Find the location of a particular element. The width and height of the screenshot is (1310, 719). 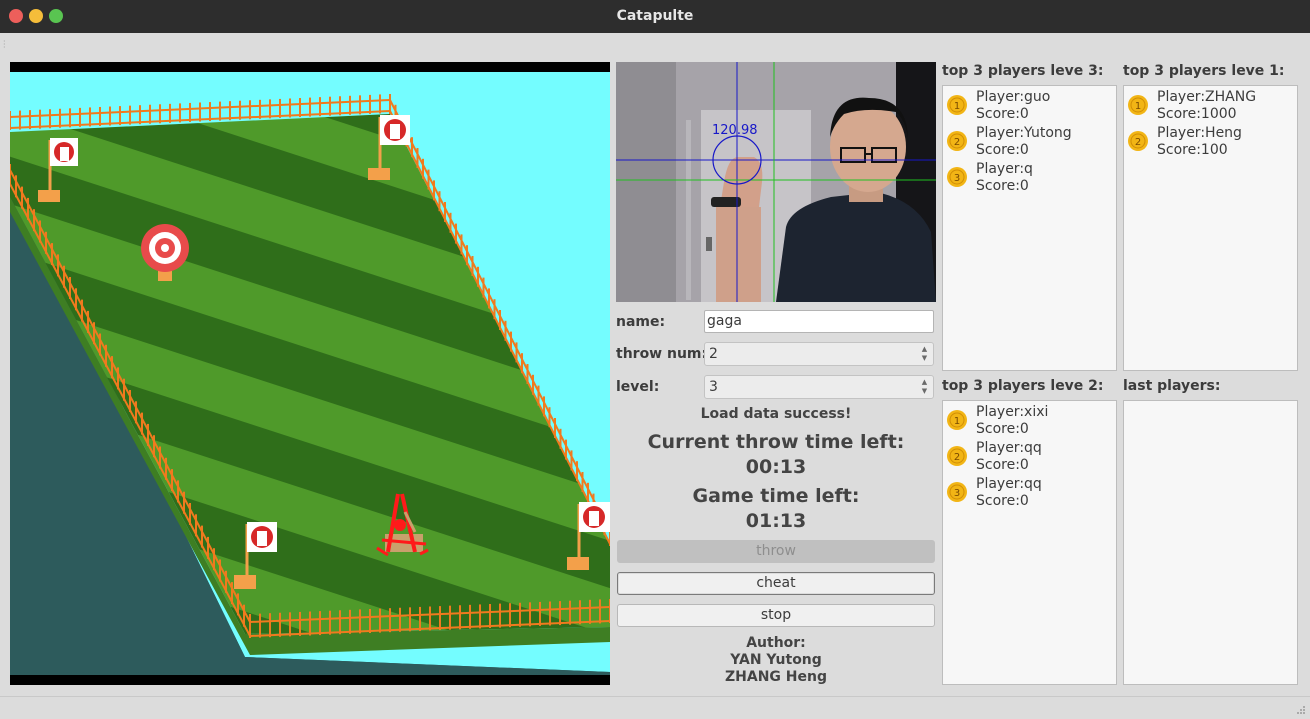

load-status-text: Load data success! is located at coordinates (776, 414).